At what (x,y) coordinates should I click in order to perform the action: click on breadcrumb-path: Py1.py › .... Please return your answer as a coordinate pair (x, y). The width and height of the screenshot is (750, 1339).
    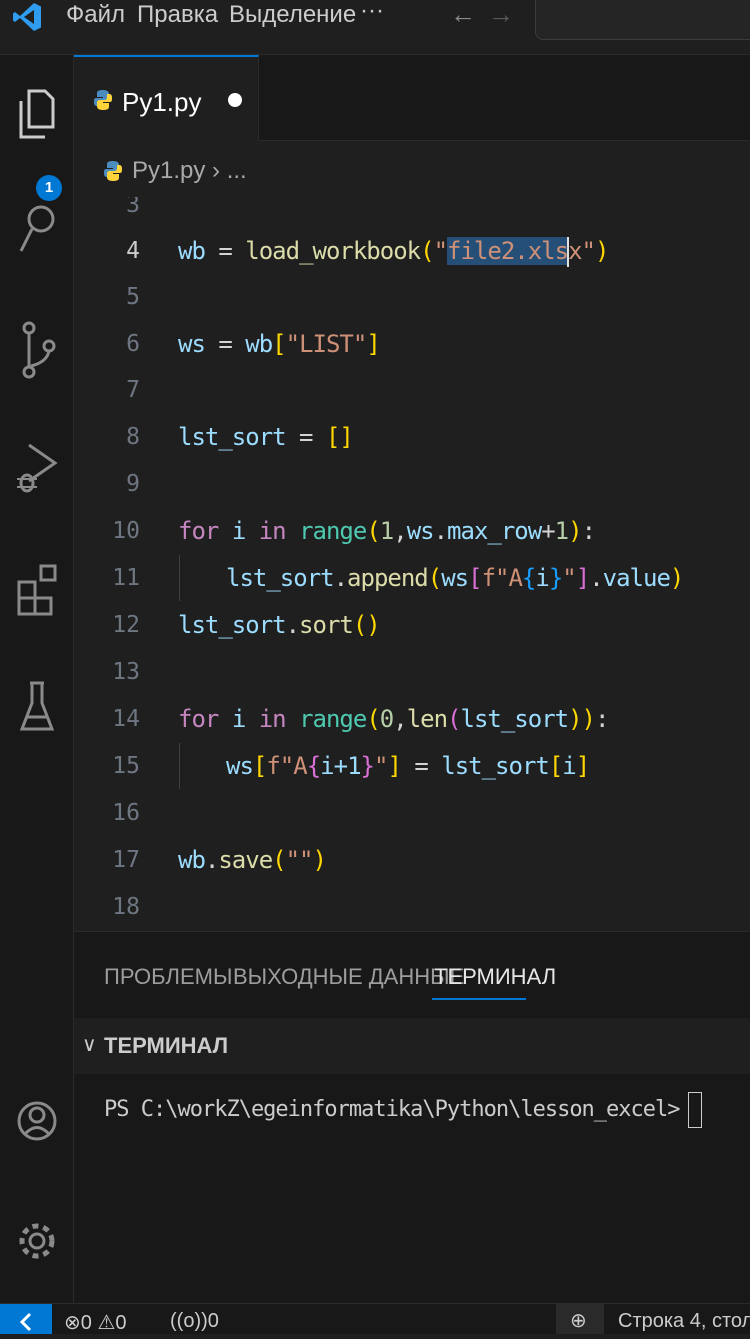
    Looking at the image, I should click on (189, 171).